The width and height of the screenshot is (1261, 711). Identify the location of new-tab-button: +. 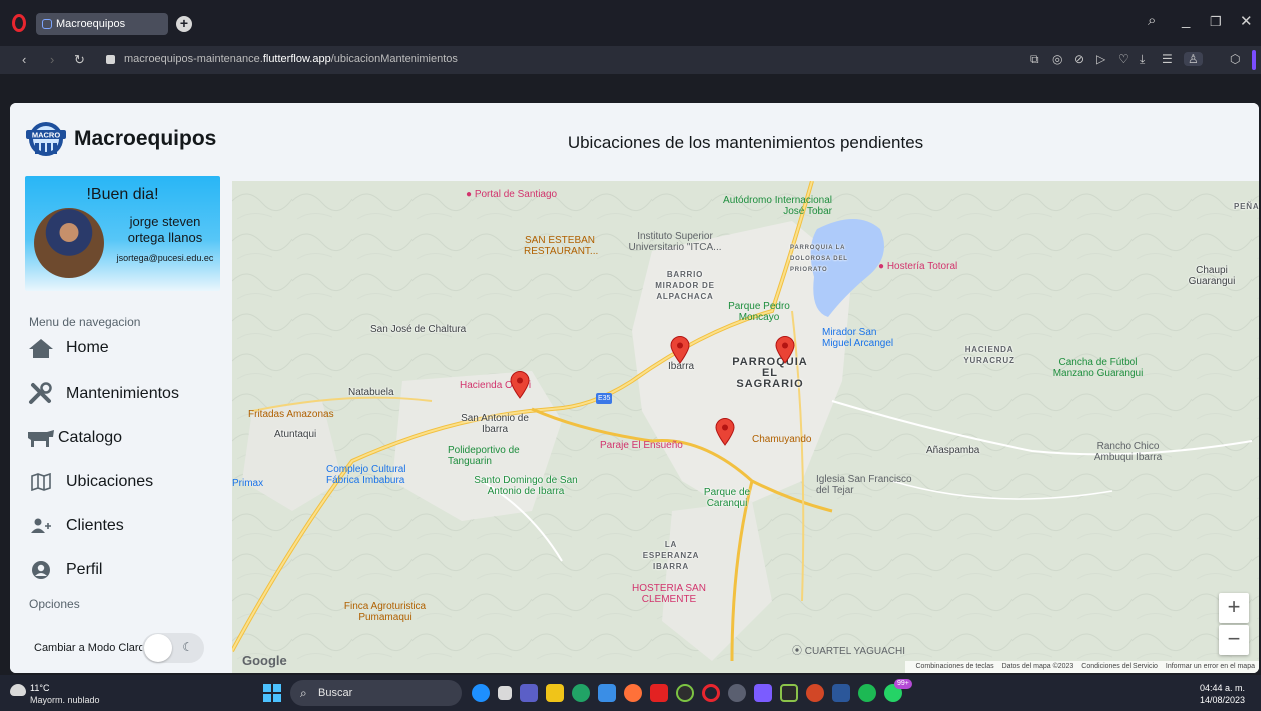
(184, 24).